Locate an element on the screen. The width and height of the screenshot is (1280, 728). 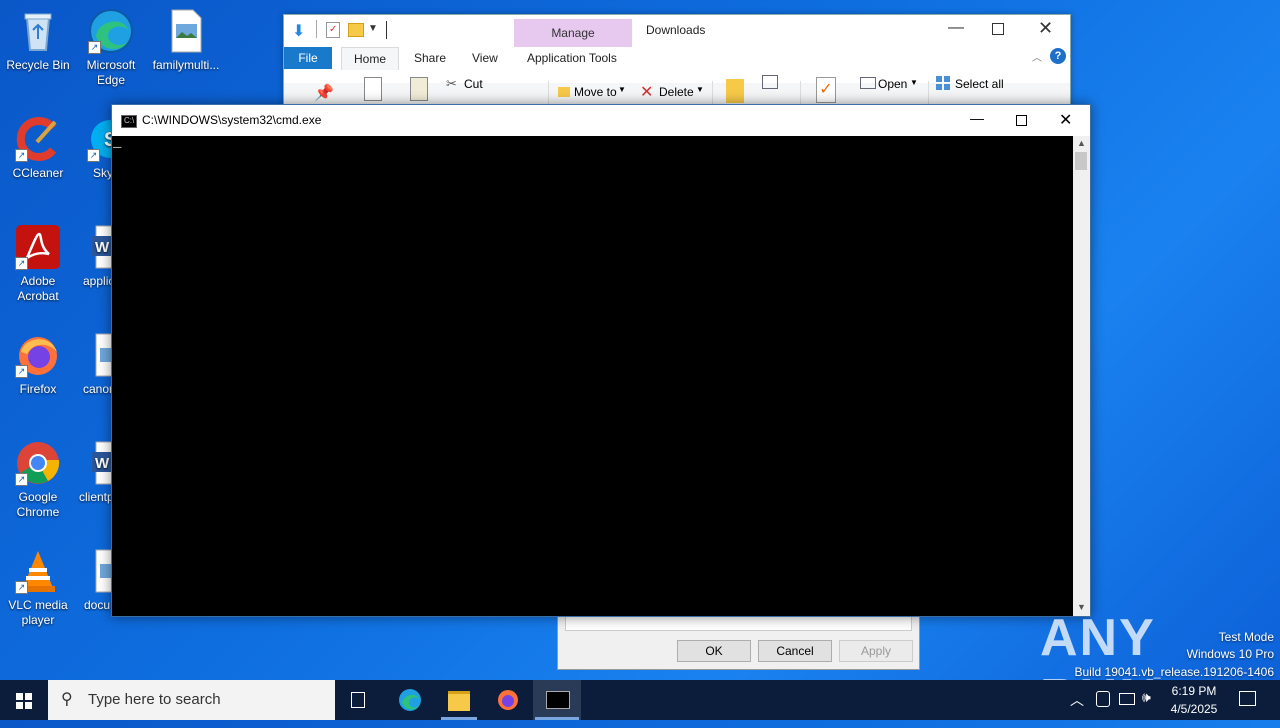
search-box: ⚲ Type here to search is located at coordinates (191, 700).